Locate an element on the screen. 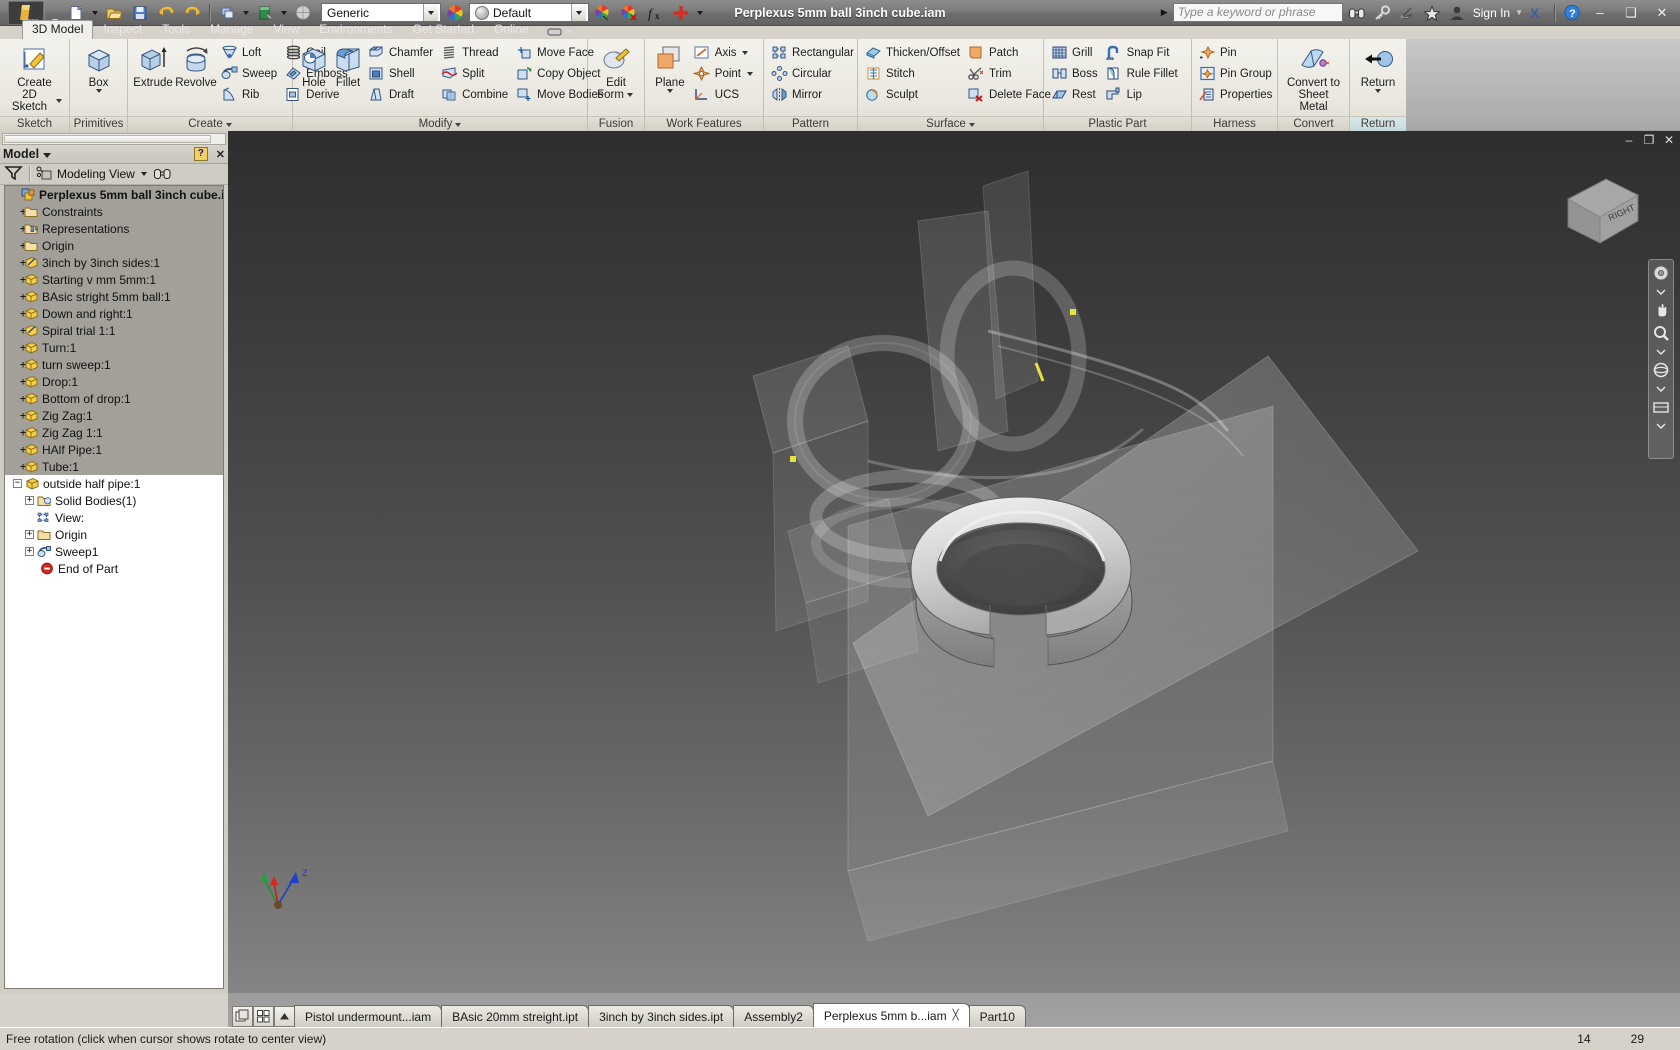  ucs-button: UCS is located at coordinates (725, 94).